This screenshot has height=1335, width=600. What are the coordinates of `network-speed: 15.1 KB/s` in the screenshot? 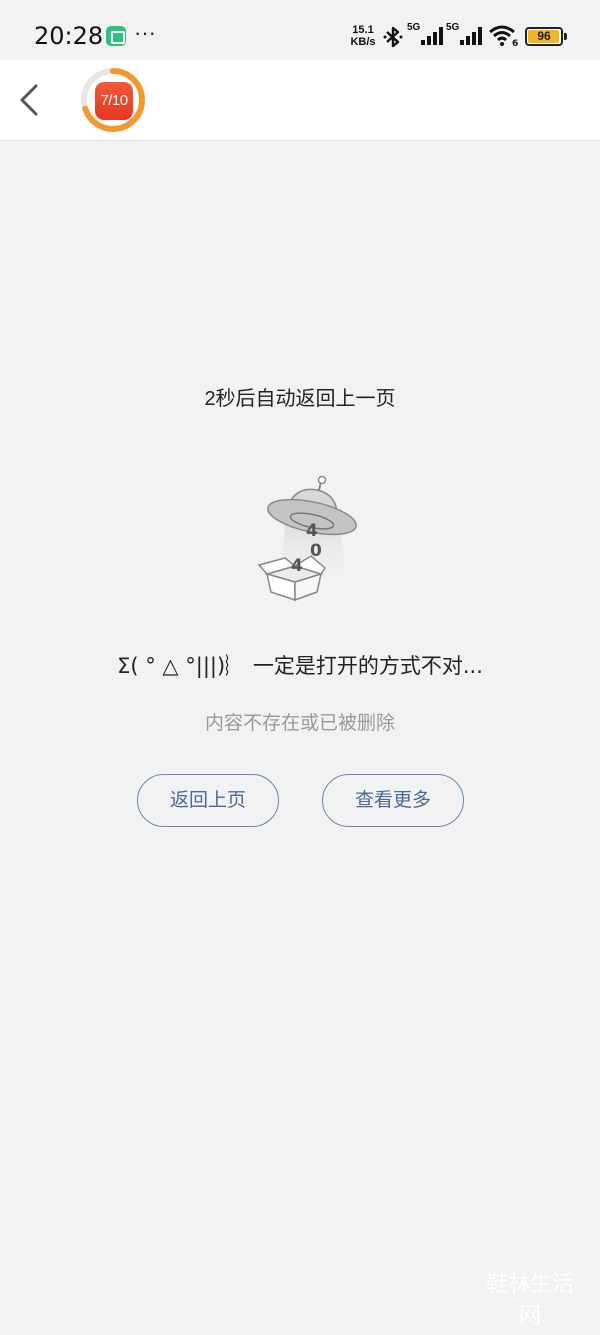 It's located at (363, 36).